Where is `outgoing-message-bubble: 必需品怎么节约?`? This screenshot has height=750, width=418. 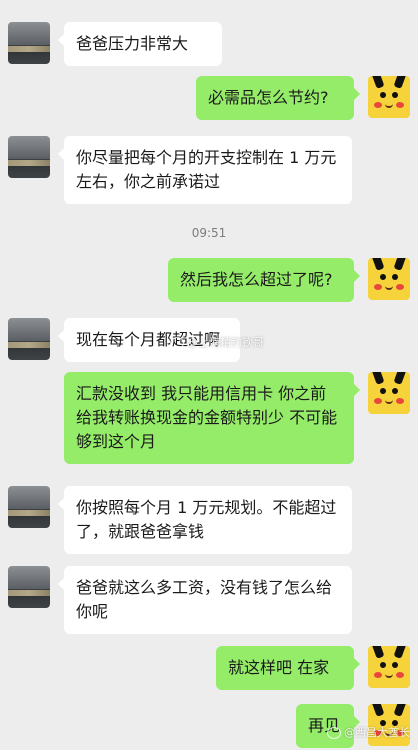
outgoing-message-bubble: 必需品怎么节约? is located at coordinates (278, 98).